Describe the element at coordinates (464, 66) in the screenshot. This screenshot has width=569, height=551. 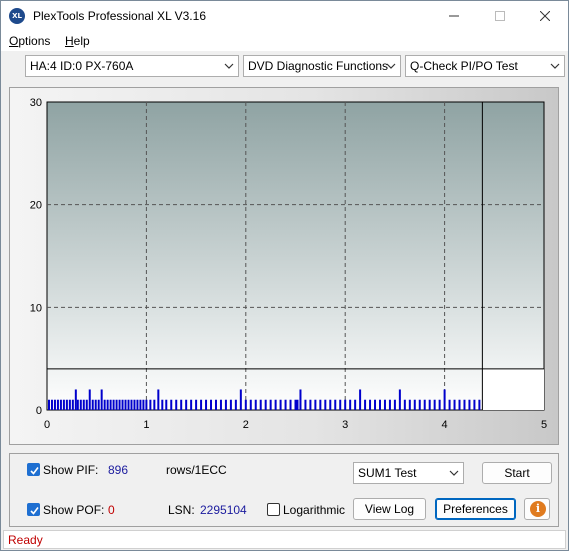
I see `test-select-value: Q-Check PI/PO Test` at that location.